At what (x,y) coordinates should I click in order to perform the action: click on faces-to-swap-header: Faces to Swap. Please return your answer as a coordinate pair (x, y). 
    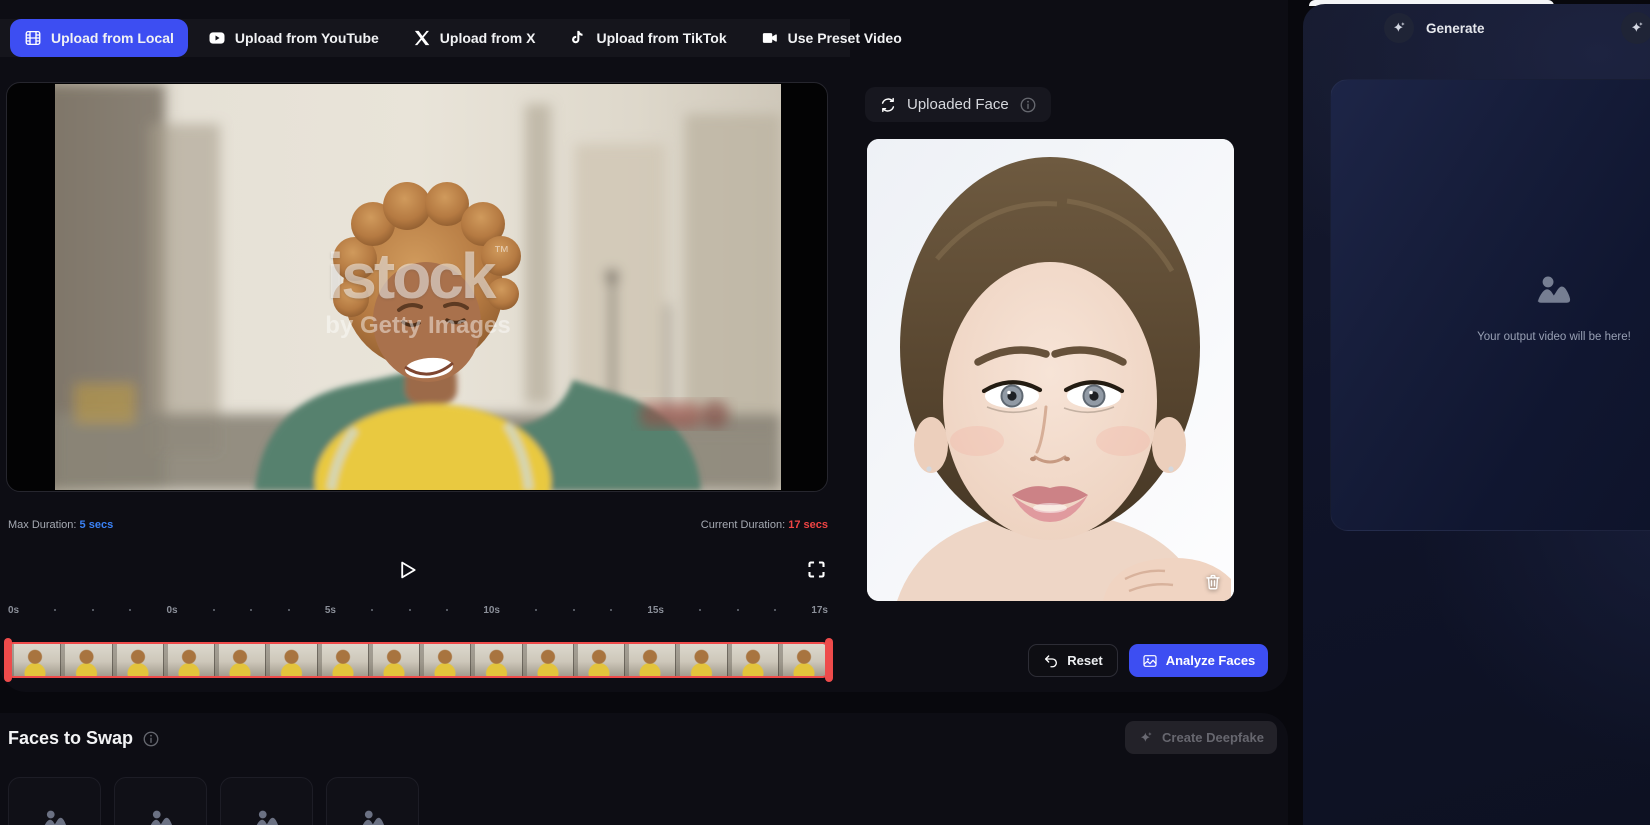
    Looking at the image, I should click on (84, 738).